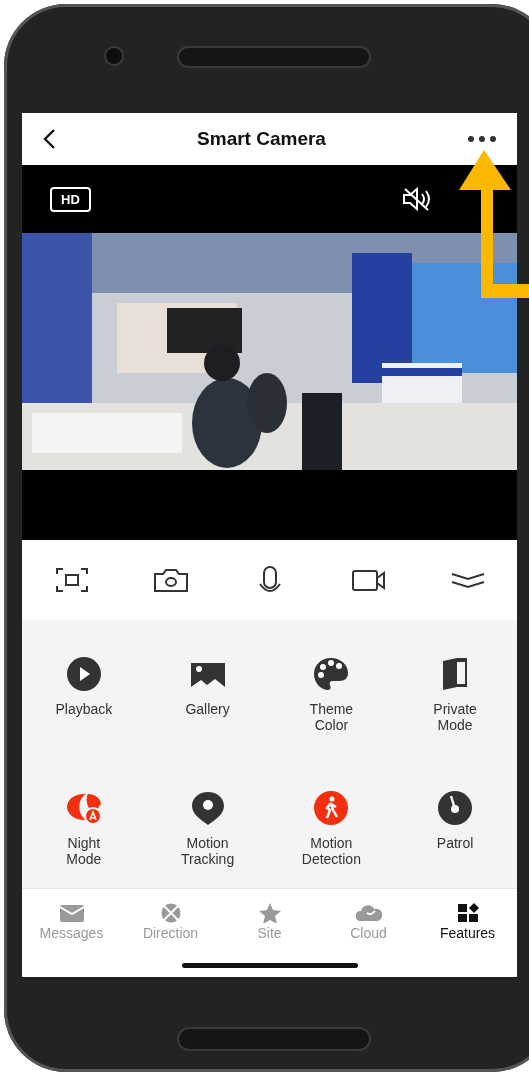 This screenshot has height=1077, width=529. What do you see at coordinates (331, 821) in the screenshot?
I see `feature-item: Motion Detection` at bounding box center [331, 821].